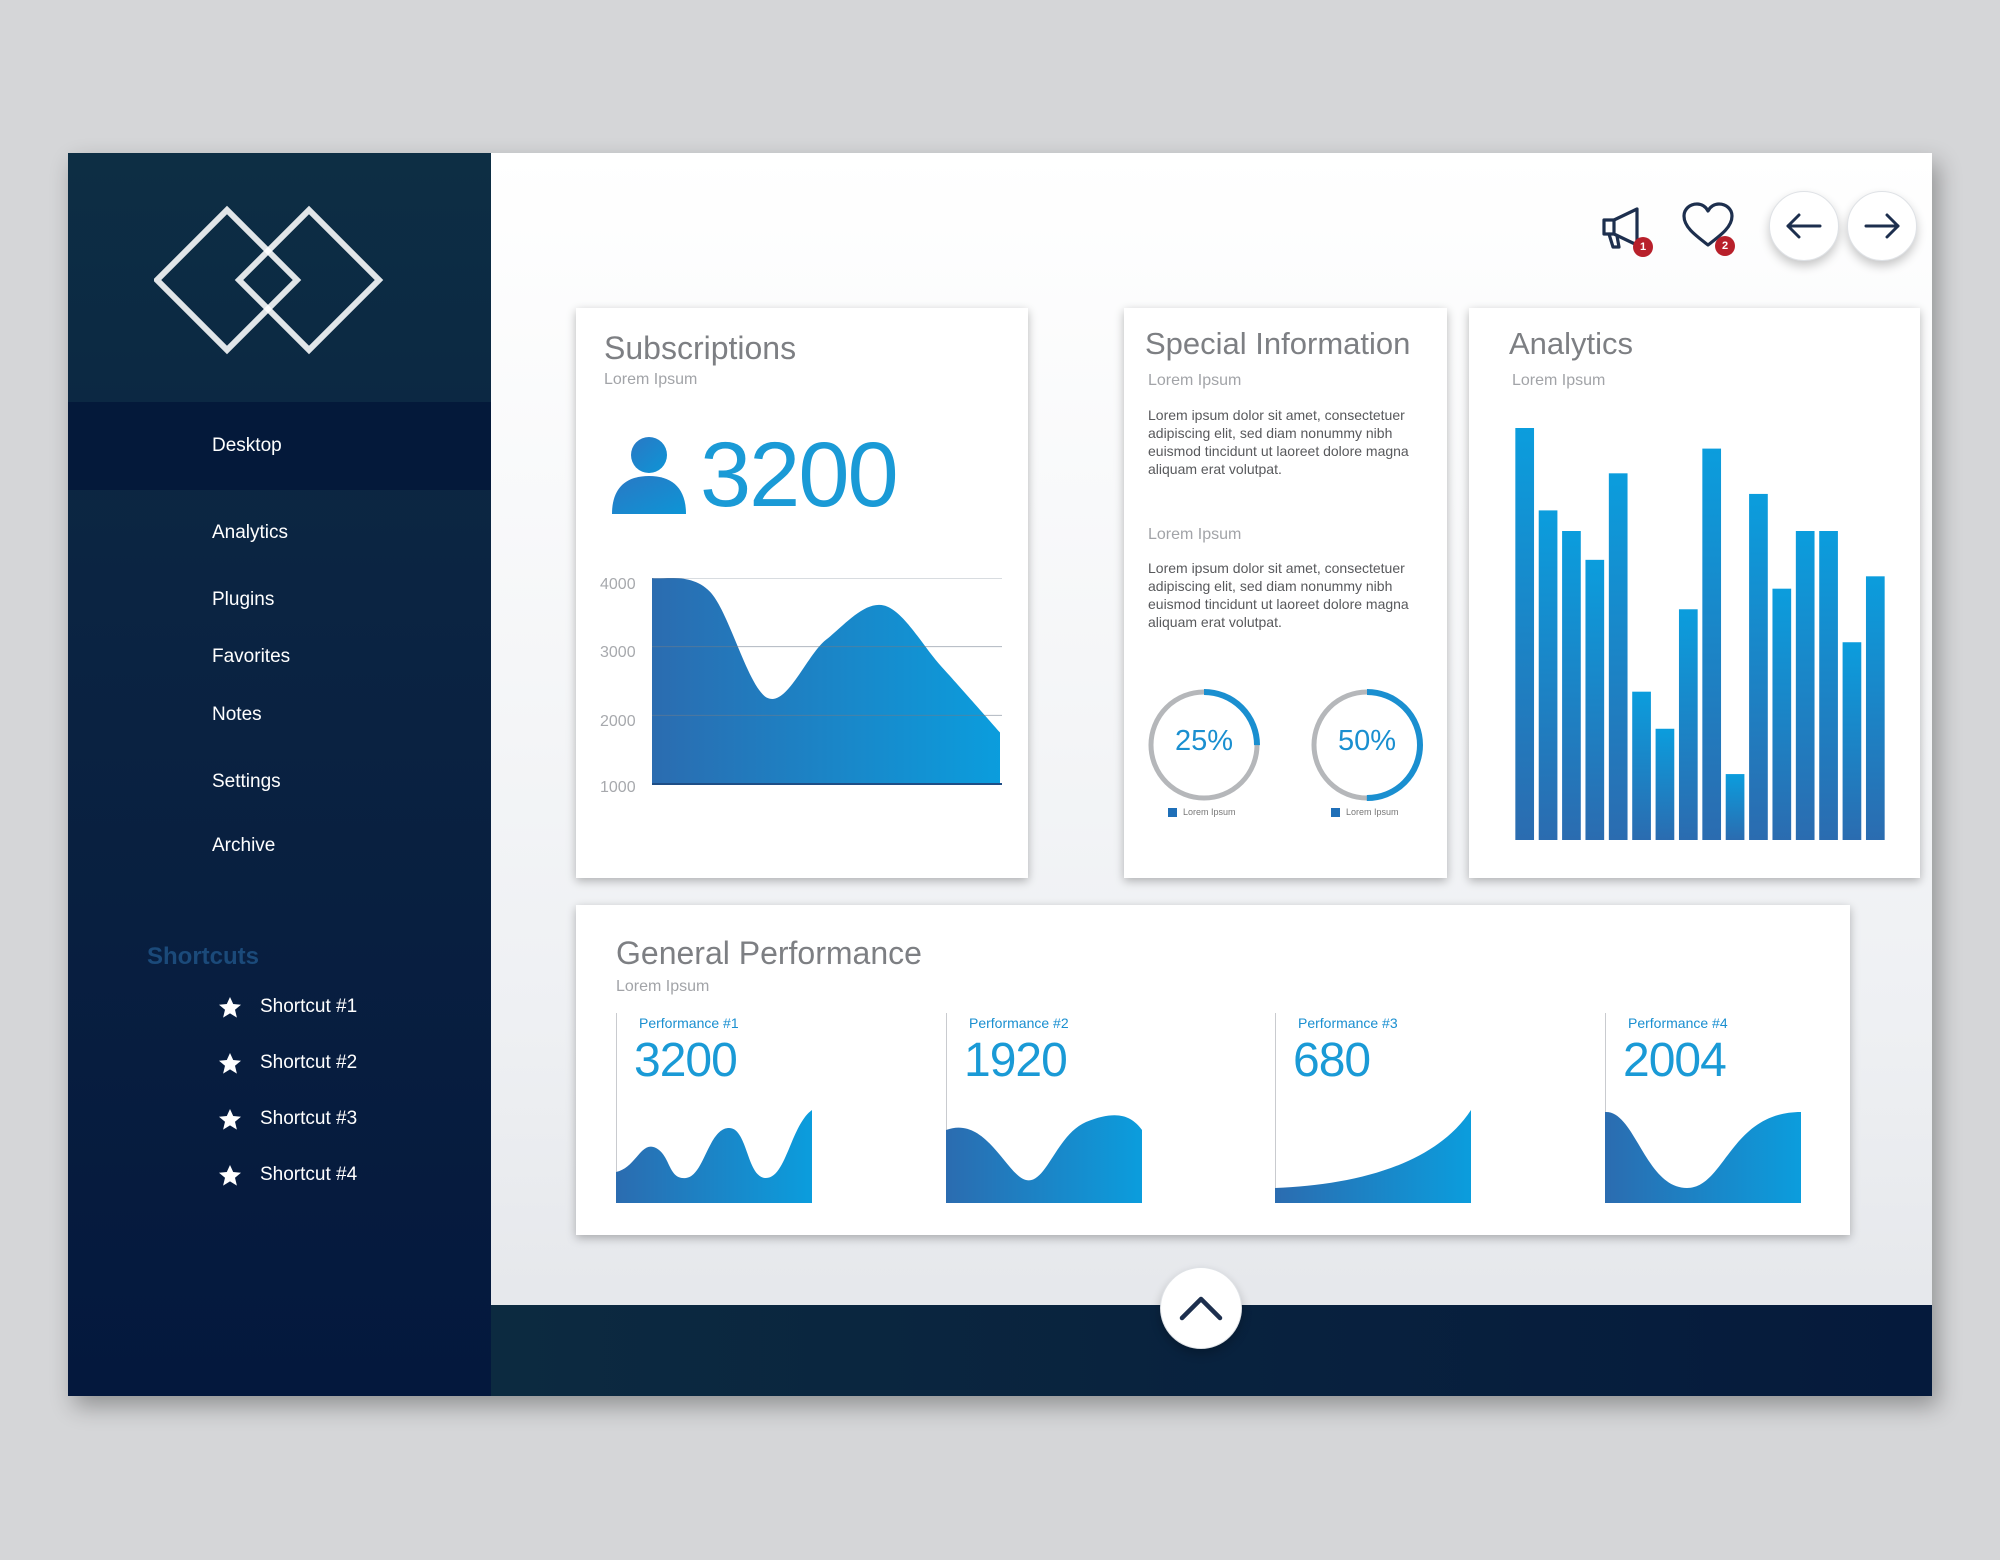 The height and width of the screenshot is (1560, 2000). I want to click on arrow-right-icon, so click(1882, 226).